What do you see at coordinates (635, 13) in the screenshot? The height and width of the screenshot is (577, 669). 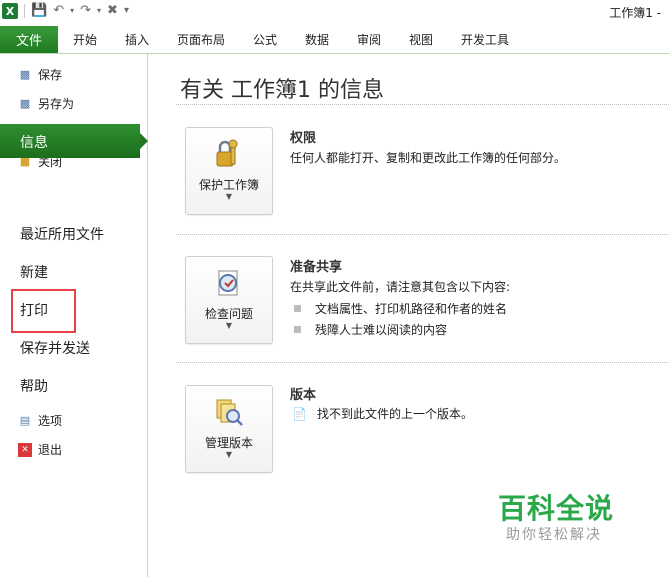 I see `window-title: 工作簿1 -` at bounding box center [635, 13].